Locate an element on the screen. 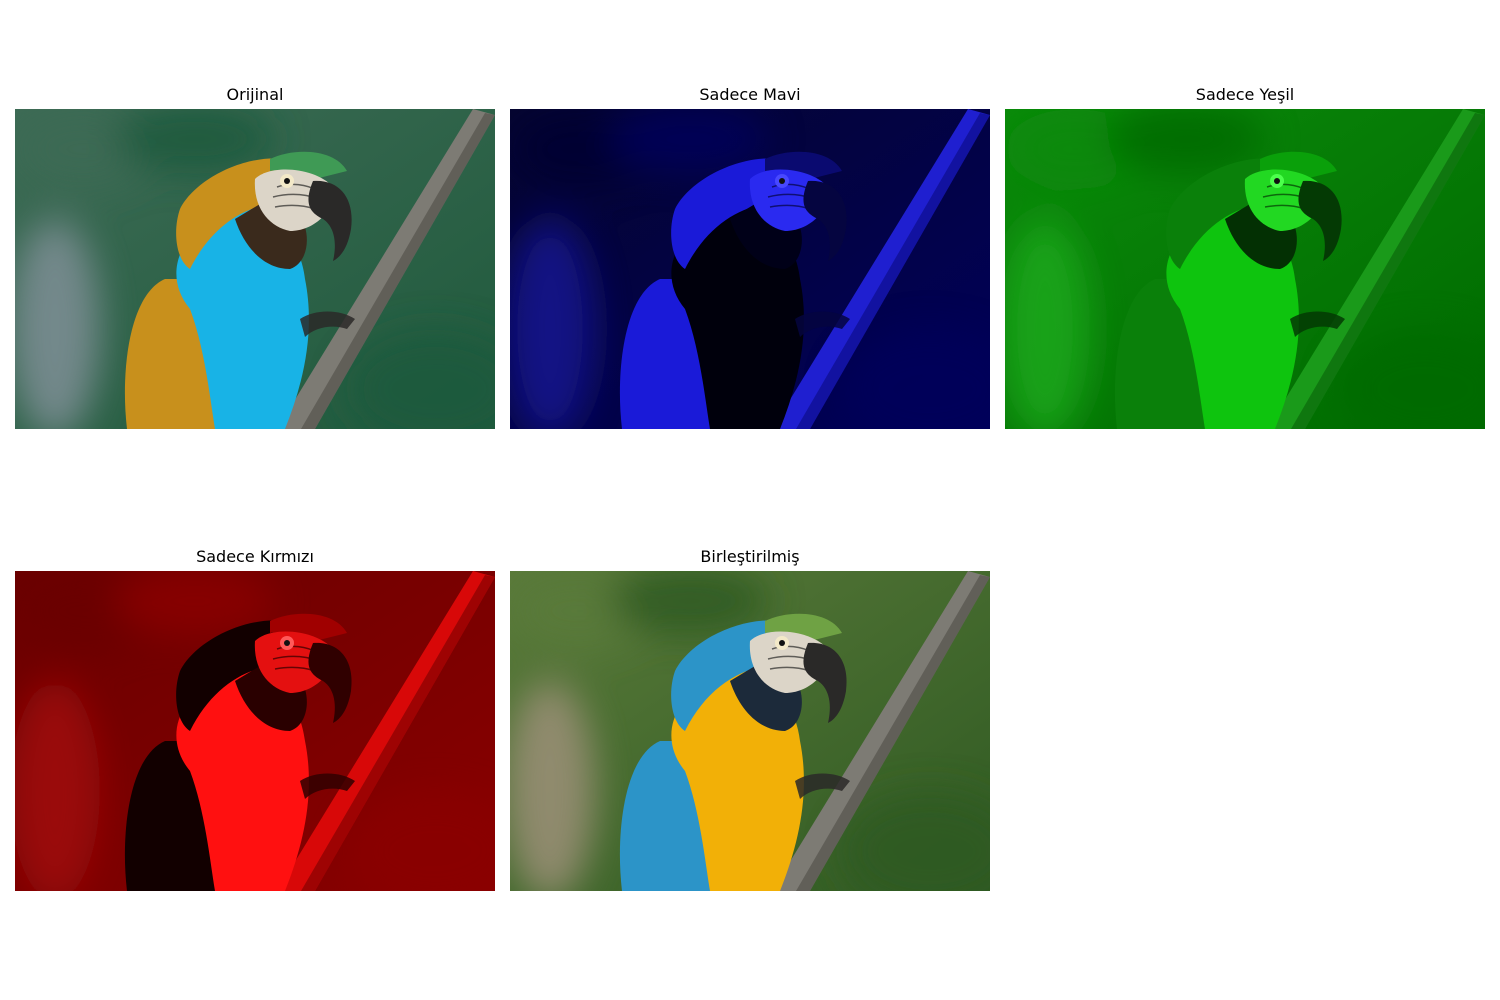 The width and height of the screenshot is (1500, 1000). parrot-image-red-channel is located at coordinates (255, 731).